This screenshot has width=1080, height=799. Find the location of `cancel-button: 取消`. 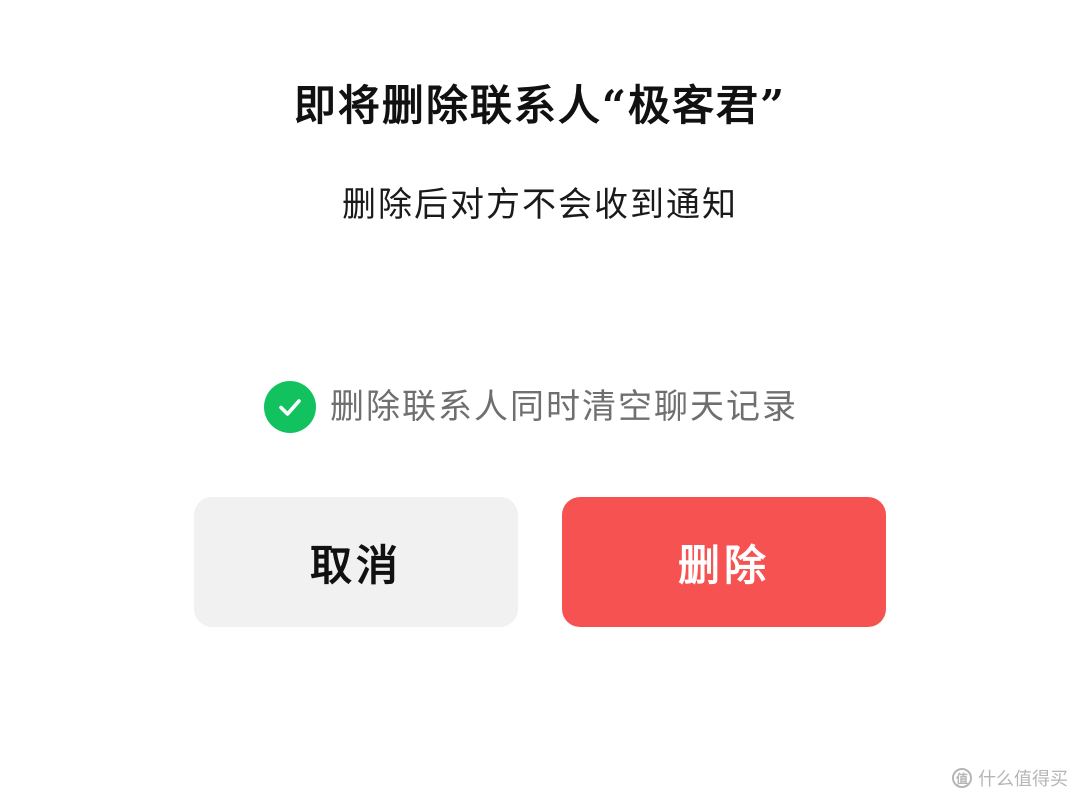

cancel-button: 取消 is located at coordinates (356, 562).